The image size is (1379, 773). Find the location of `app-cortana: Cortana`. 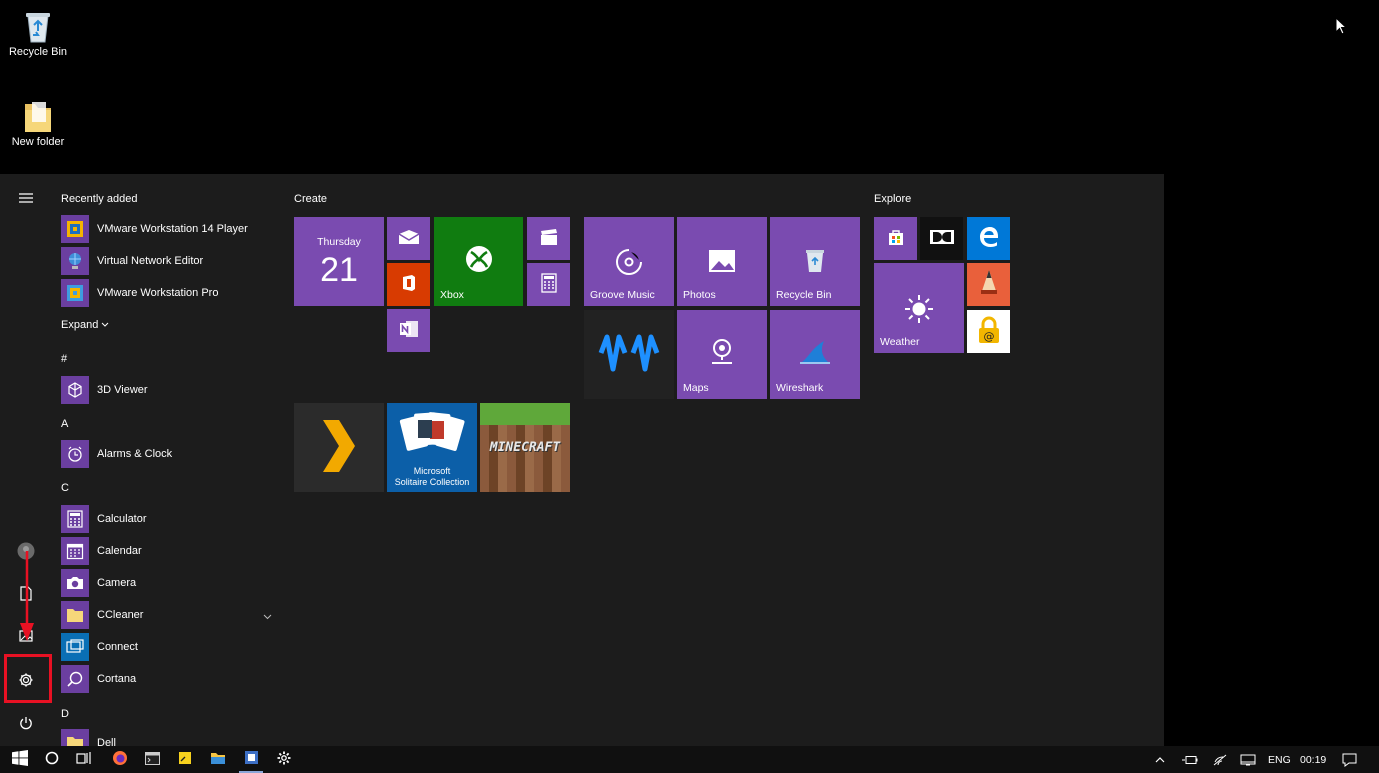

app-cortana: Cortana is located at coordinates (168, 679).